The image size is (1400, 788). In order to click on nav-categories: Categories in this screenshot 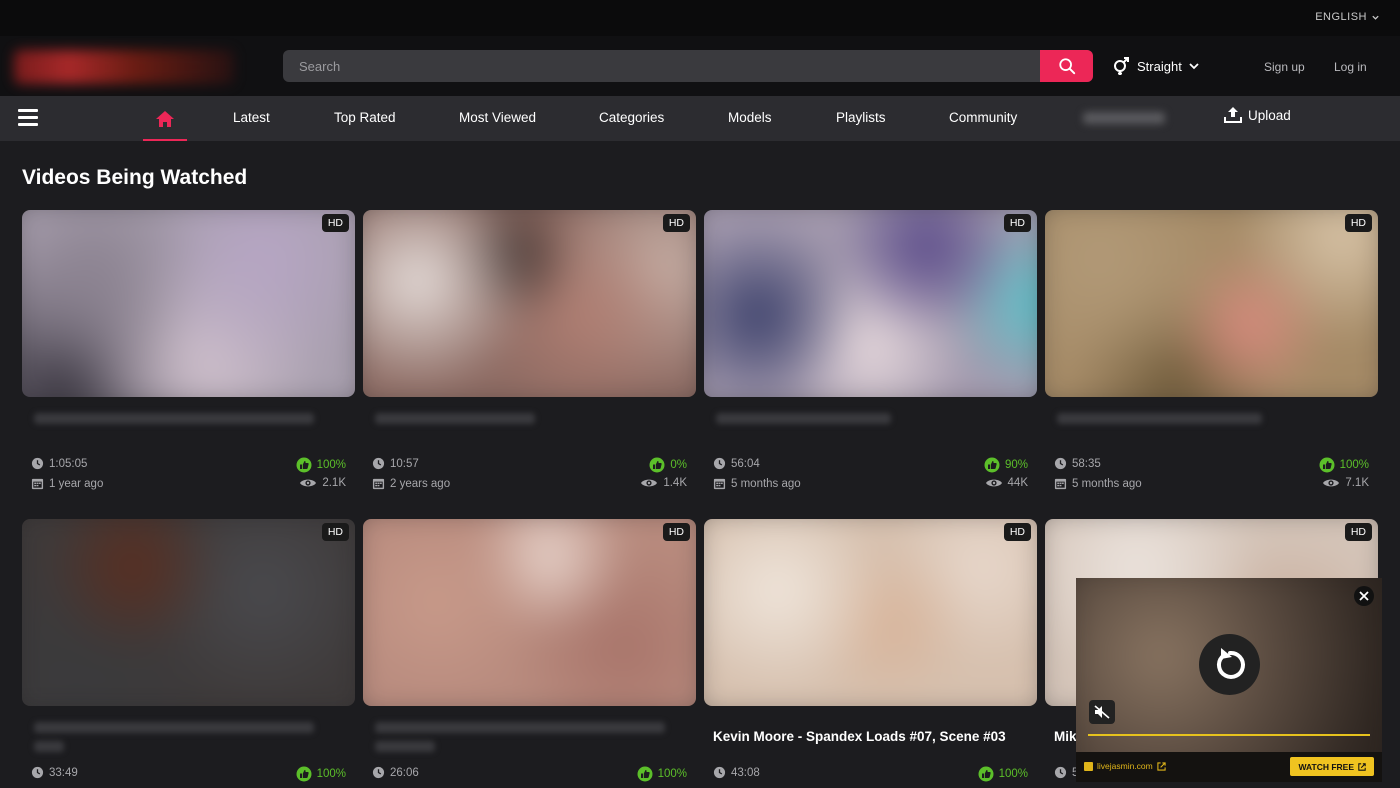, I will do `click(631, 117)`.